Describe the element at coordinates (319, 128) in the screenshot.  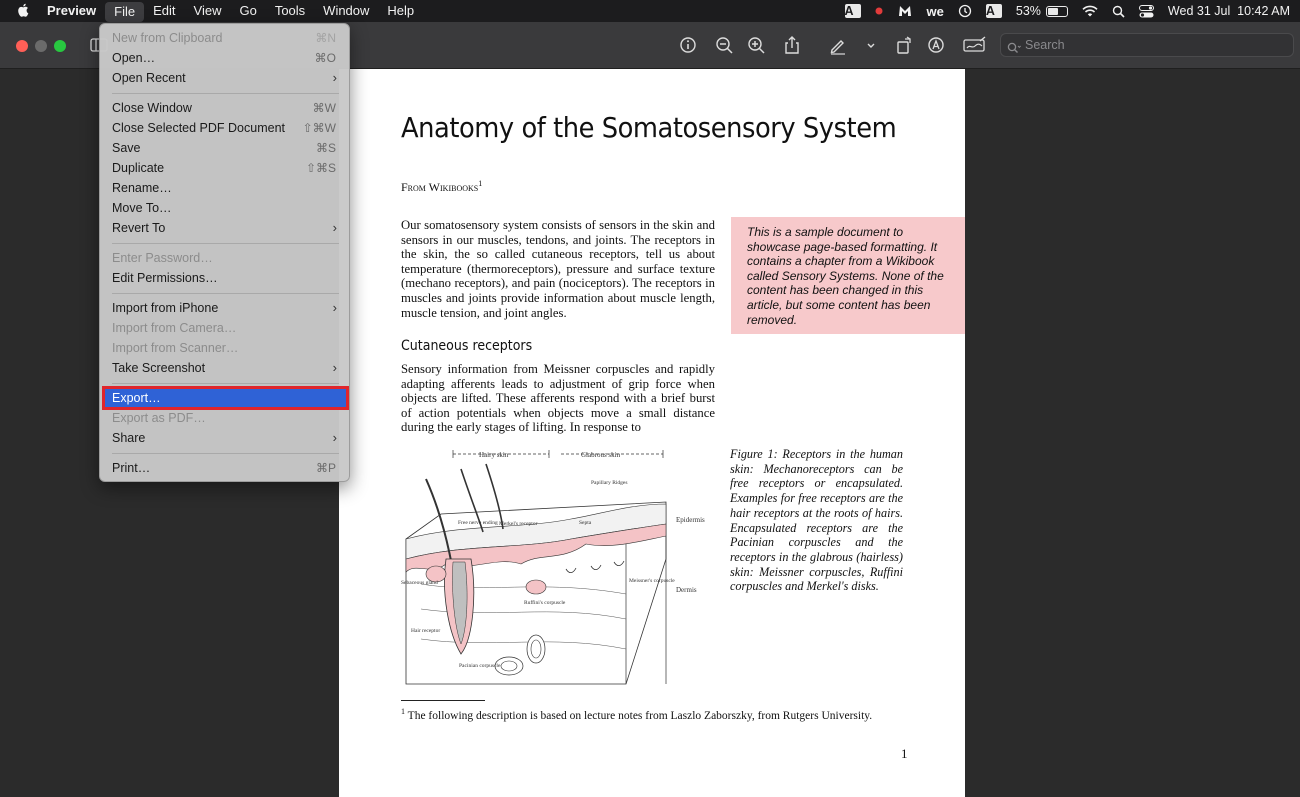
I see `menu-shortcut: ⇧⌘W` at that location.